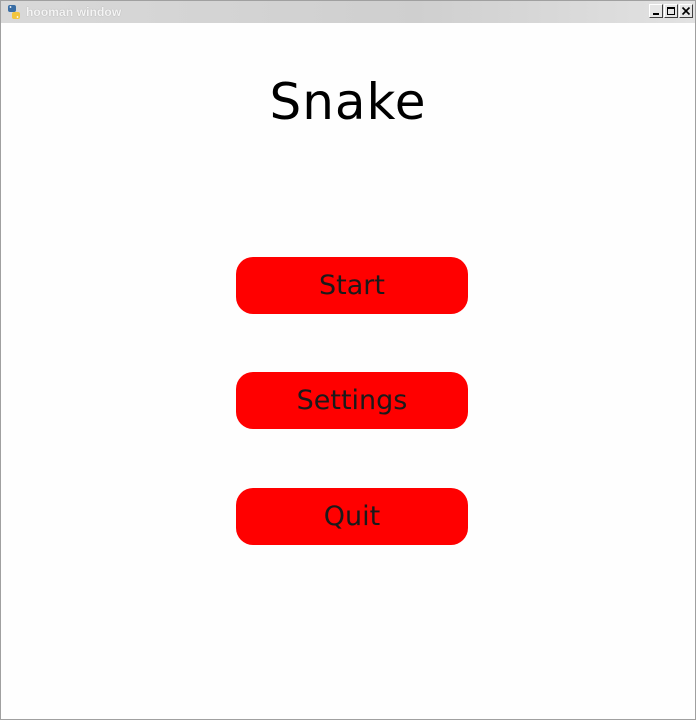 Image resolution: width=696 pixels, height=720 pixels. I want to click on close-icon, so click(686, 11).